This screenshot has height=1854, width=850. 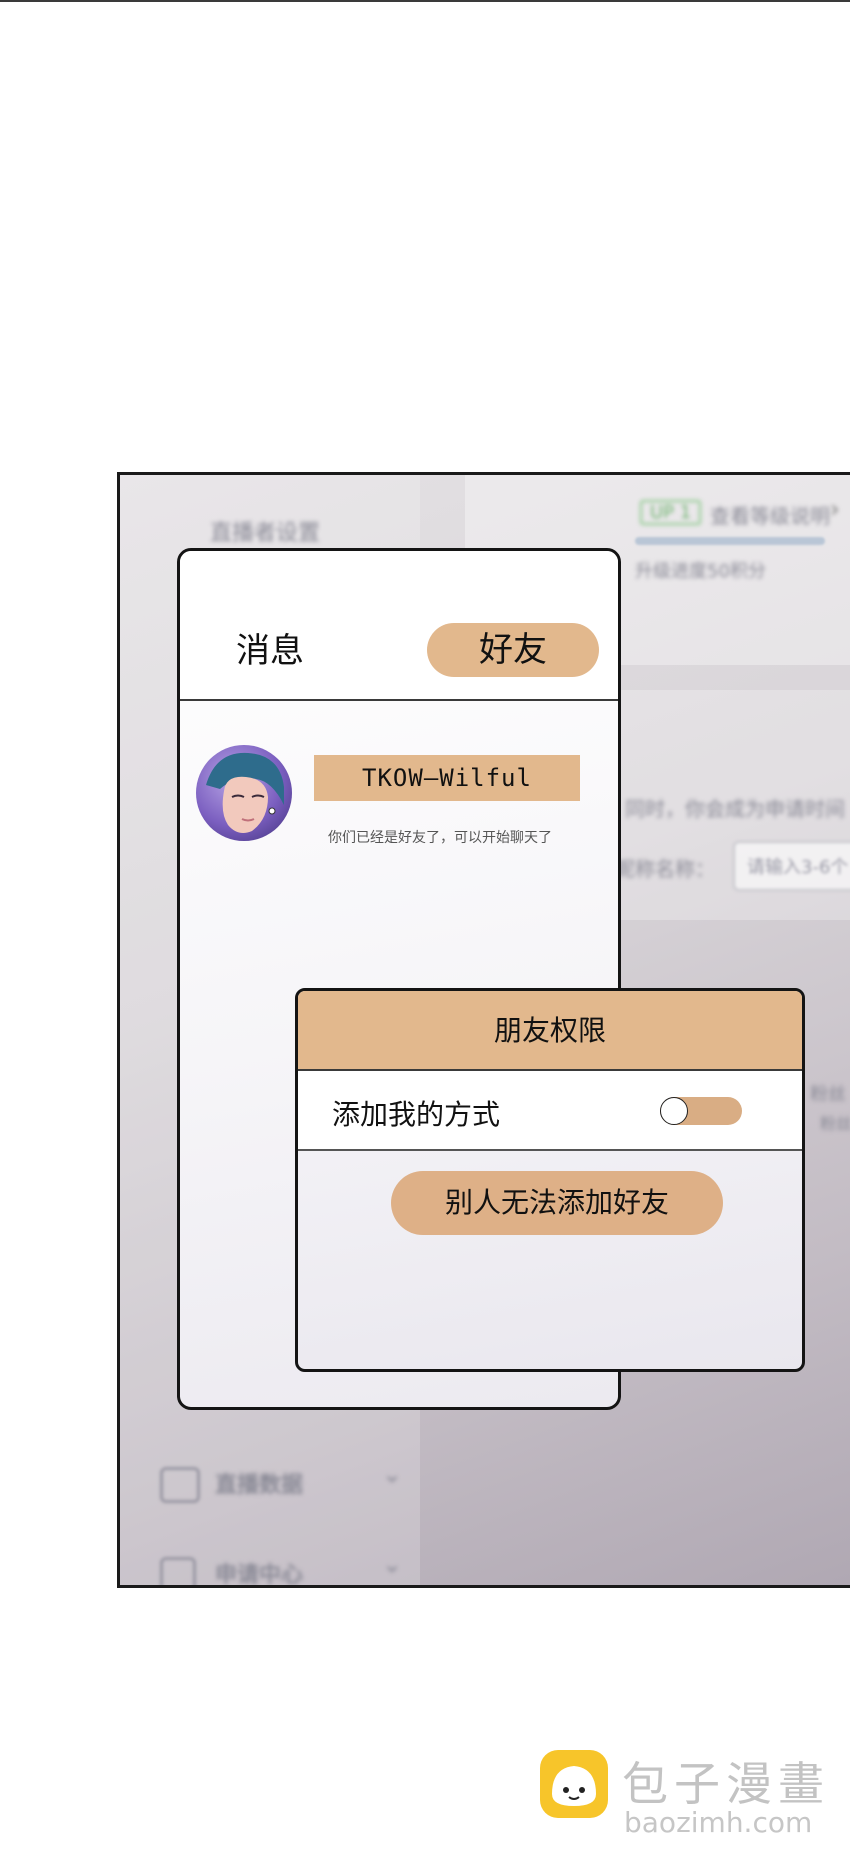 I want to click on menu-item-live-data: 直播数据, so click(x=259, y=1483).